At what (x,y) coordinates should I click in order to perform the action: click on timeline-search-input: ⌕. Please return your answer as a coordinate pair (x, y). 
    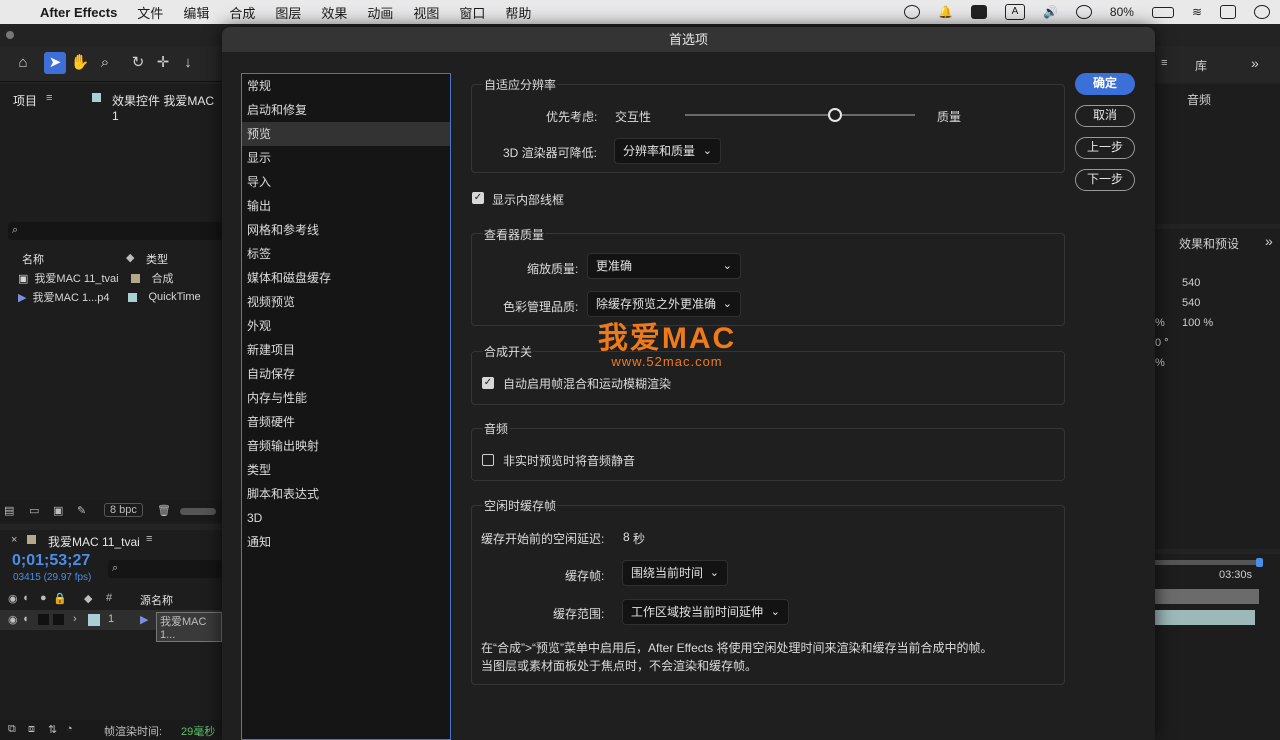
    Looking at the image, I should click on (165, 569).